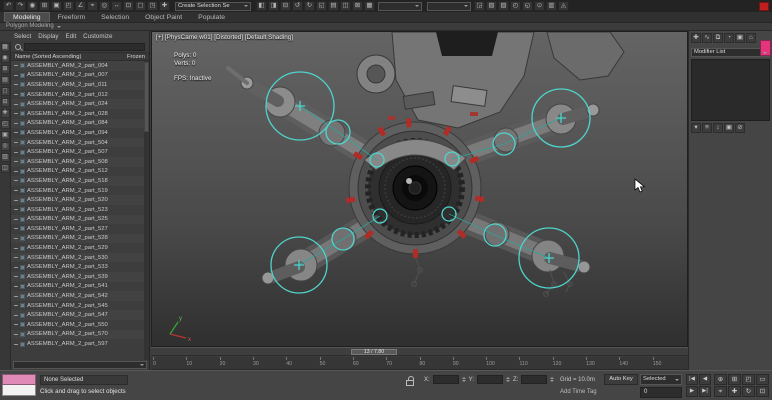 The width and height of the screenshot is (772, 400). I want to click on toolbar-icon: ◨, so click(273, 6).